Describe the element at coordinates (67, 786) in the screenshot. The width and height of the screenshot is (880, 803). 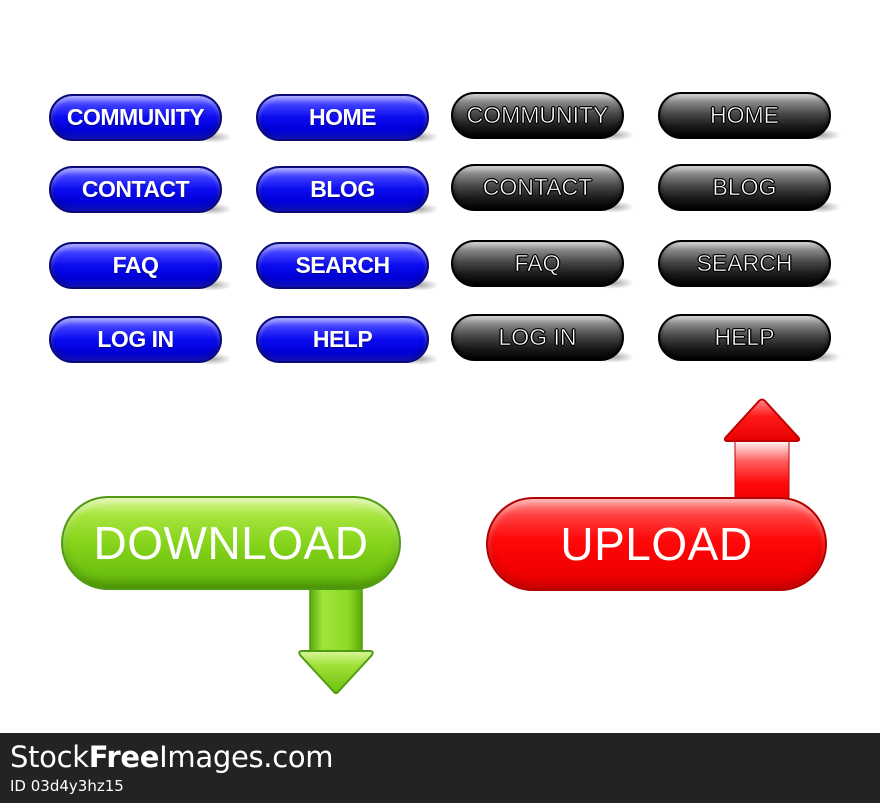
I see `image-id: ID 03d4y3hz15` at that location.